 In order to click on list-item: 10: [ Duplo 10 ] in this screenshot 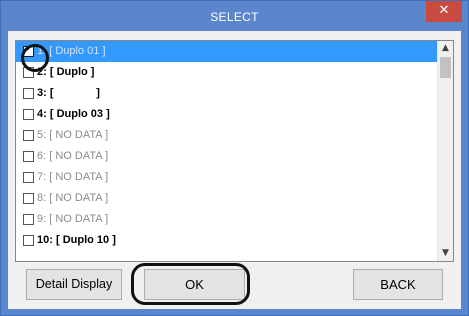, I will do `click(227, 240)`.